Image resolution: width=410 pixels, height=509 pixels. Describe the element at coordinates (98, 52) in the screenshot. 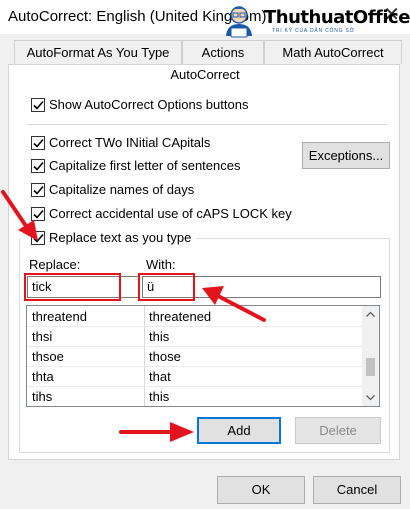

I see `tab-autoformat-as-you-type: AutoFormat As You Type` at that location.